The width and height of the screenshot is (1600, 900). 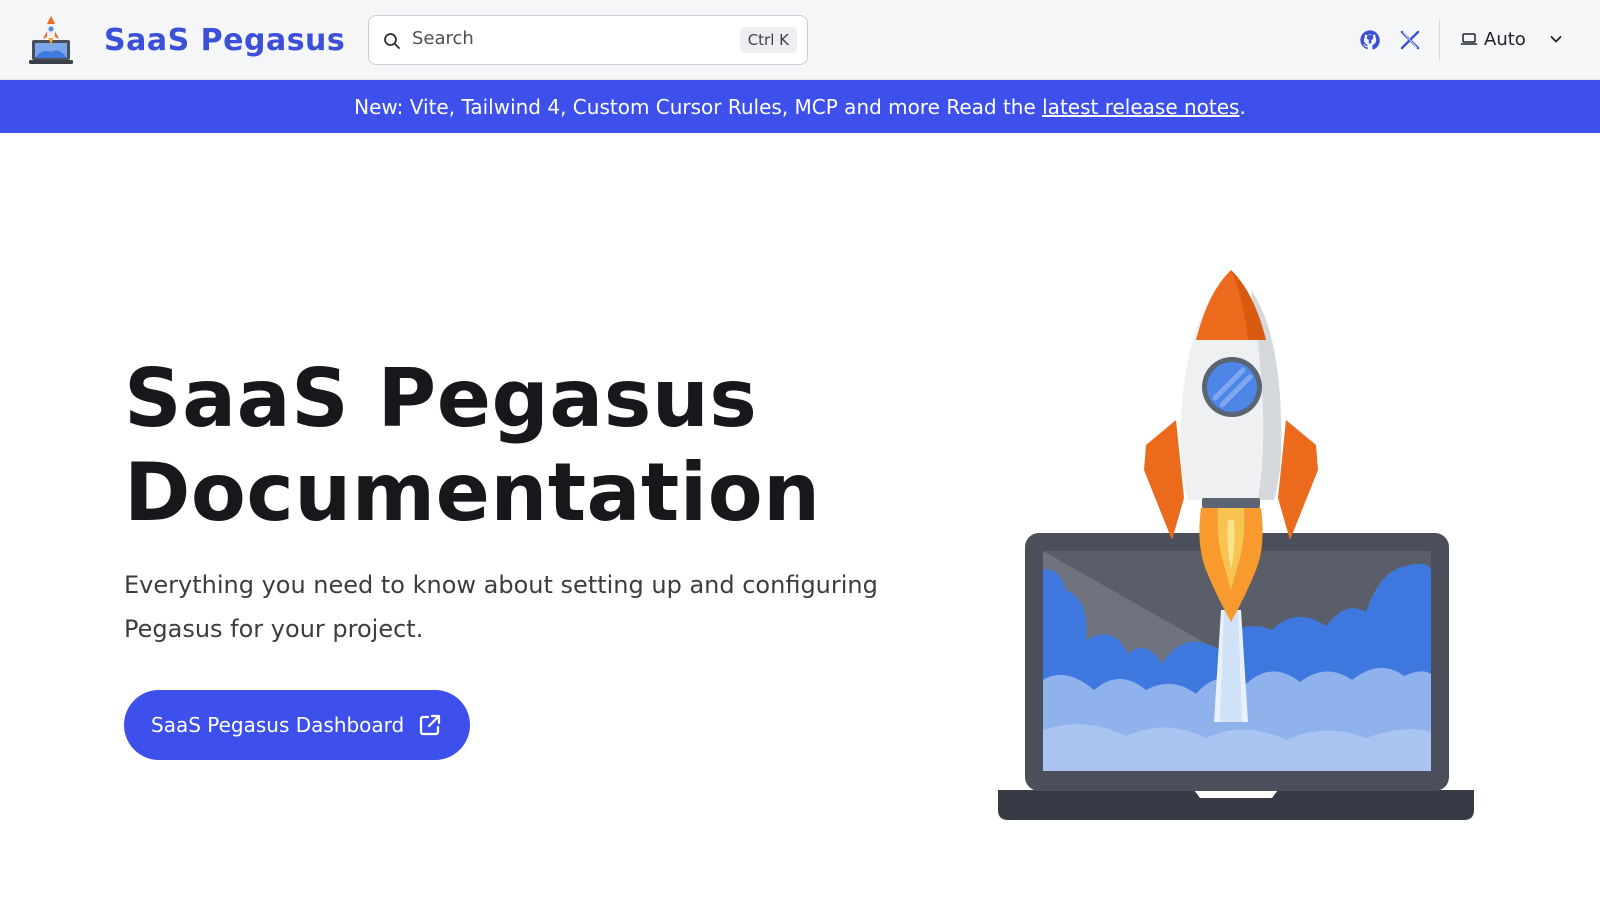 I want to click on x-icon, so click(x=1410, y=40).